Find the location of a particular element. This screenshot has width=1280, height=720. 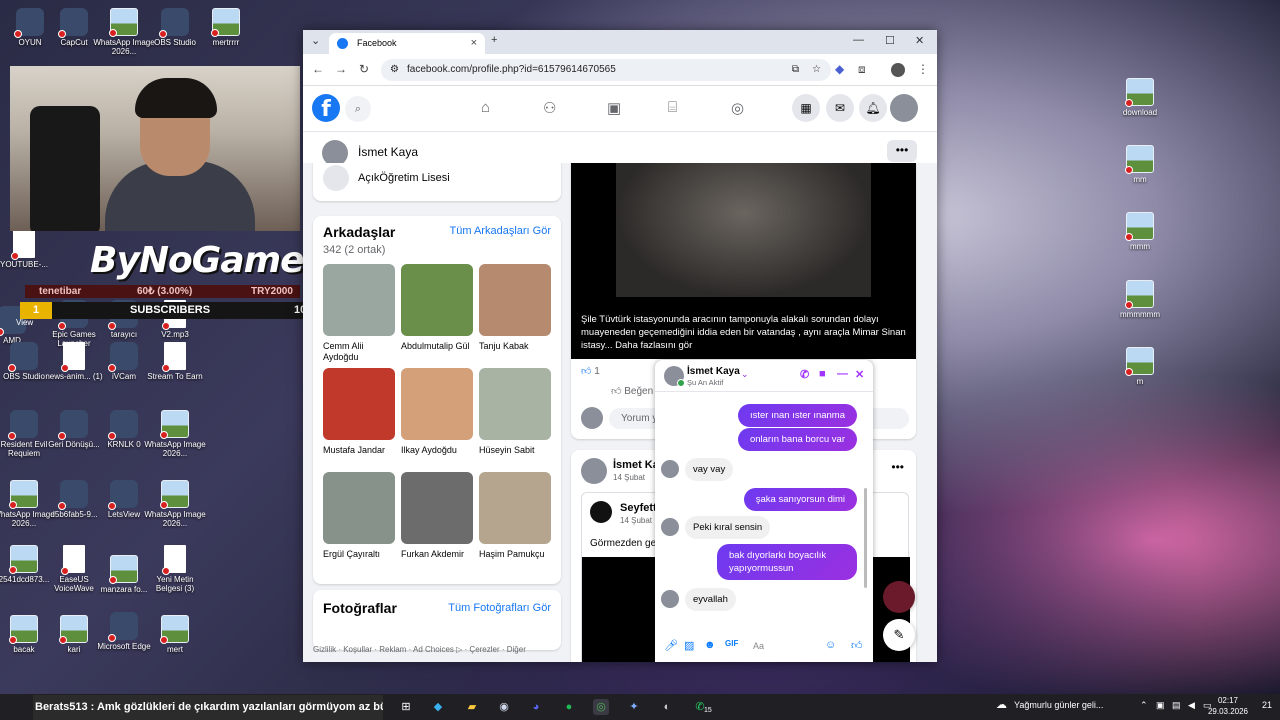

like-button: 👍︎ Beğen is located at coordinates (632, 391).